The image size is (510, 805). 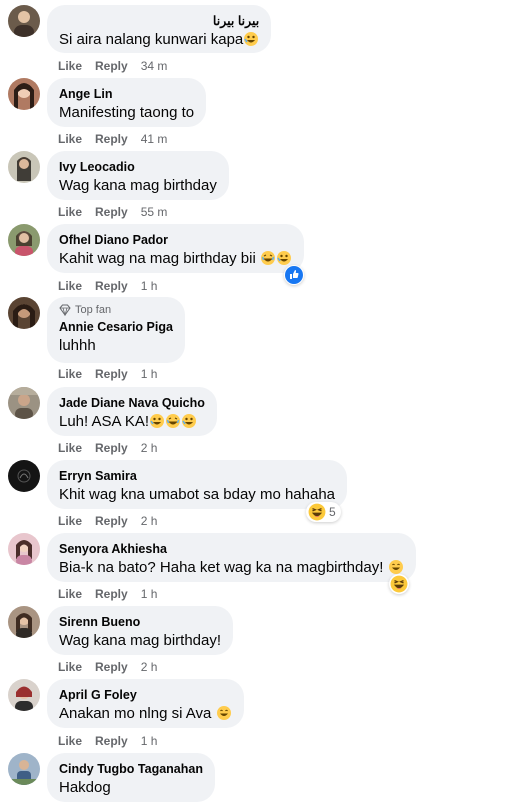 I want to click on comment-text: Kahit wag na mag birthday bii, so click(x=175, y=259).